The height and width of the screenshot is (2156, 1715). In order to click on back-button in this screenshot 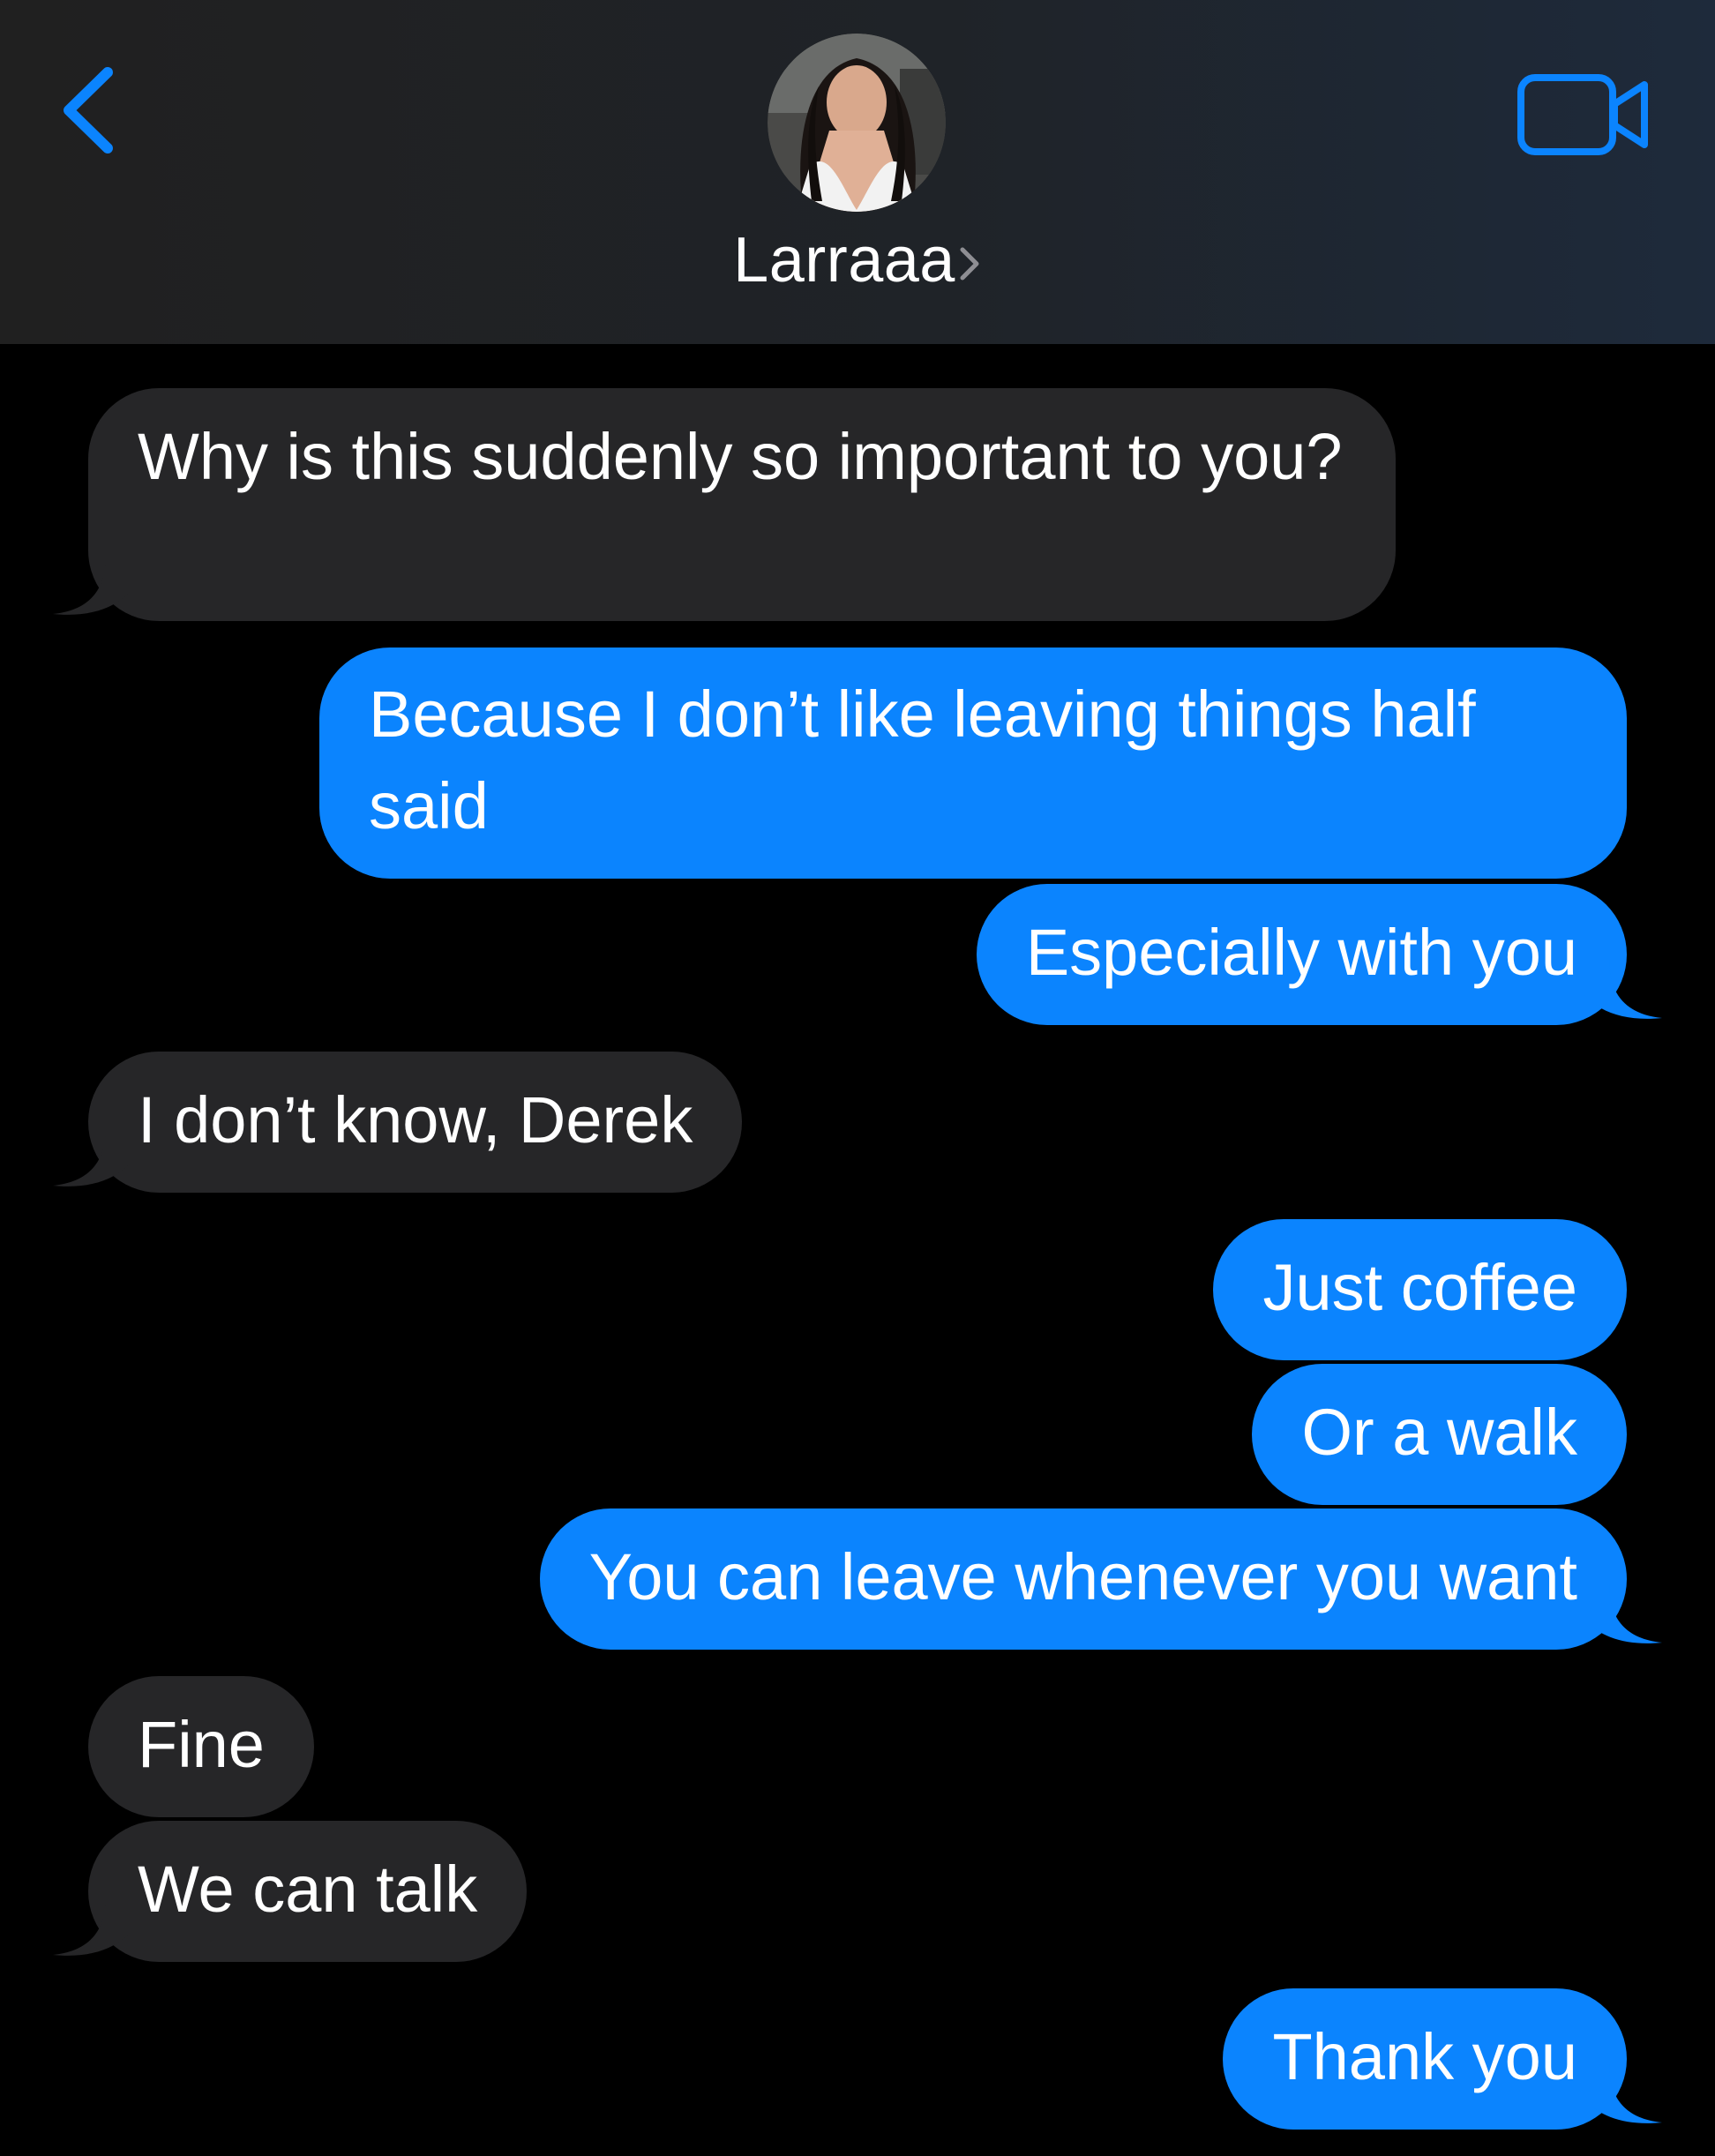, I will do `click(90, 111)`.